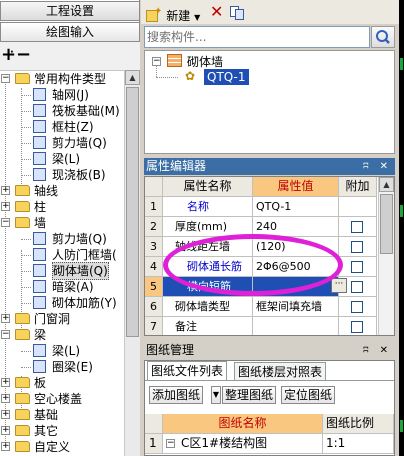 The height and width of the screenshot is (456, 404). Describe the element at coordinates (358, 187) in the screenshot. I see `extra-header: 附加` at that location.